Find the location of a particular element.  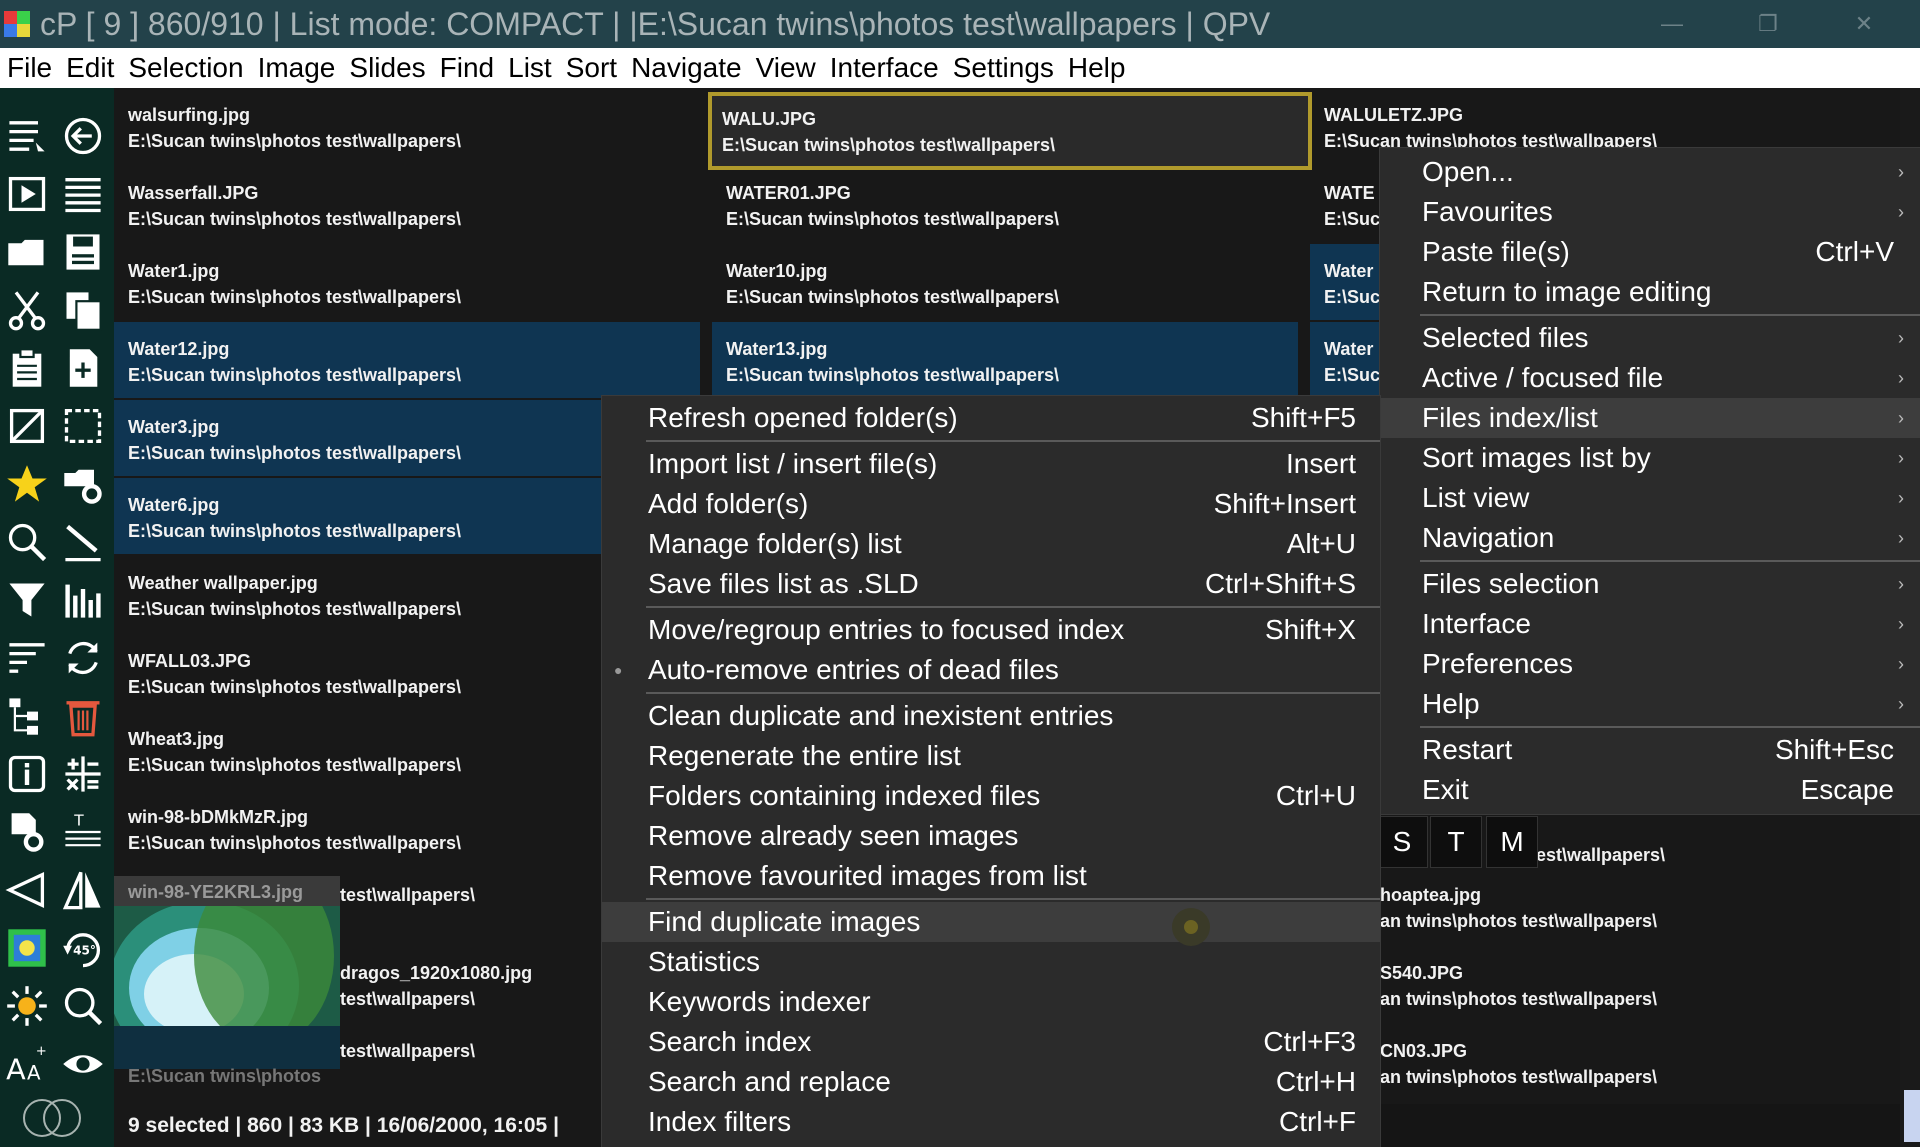

file-settings-icon is located at coordinates (27, 832).